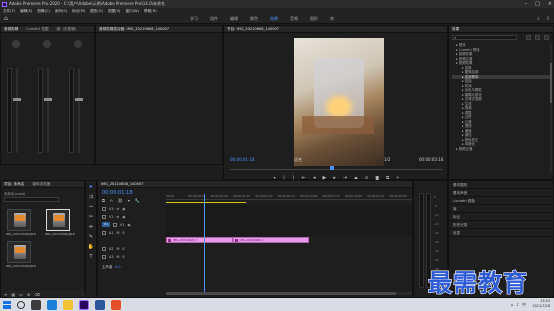 The width and height of the screenshot is (554, 311). I want to click on home-icon: ⌂, so click(7, 19).